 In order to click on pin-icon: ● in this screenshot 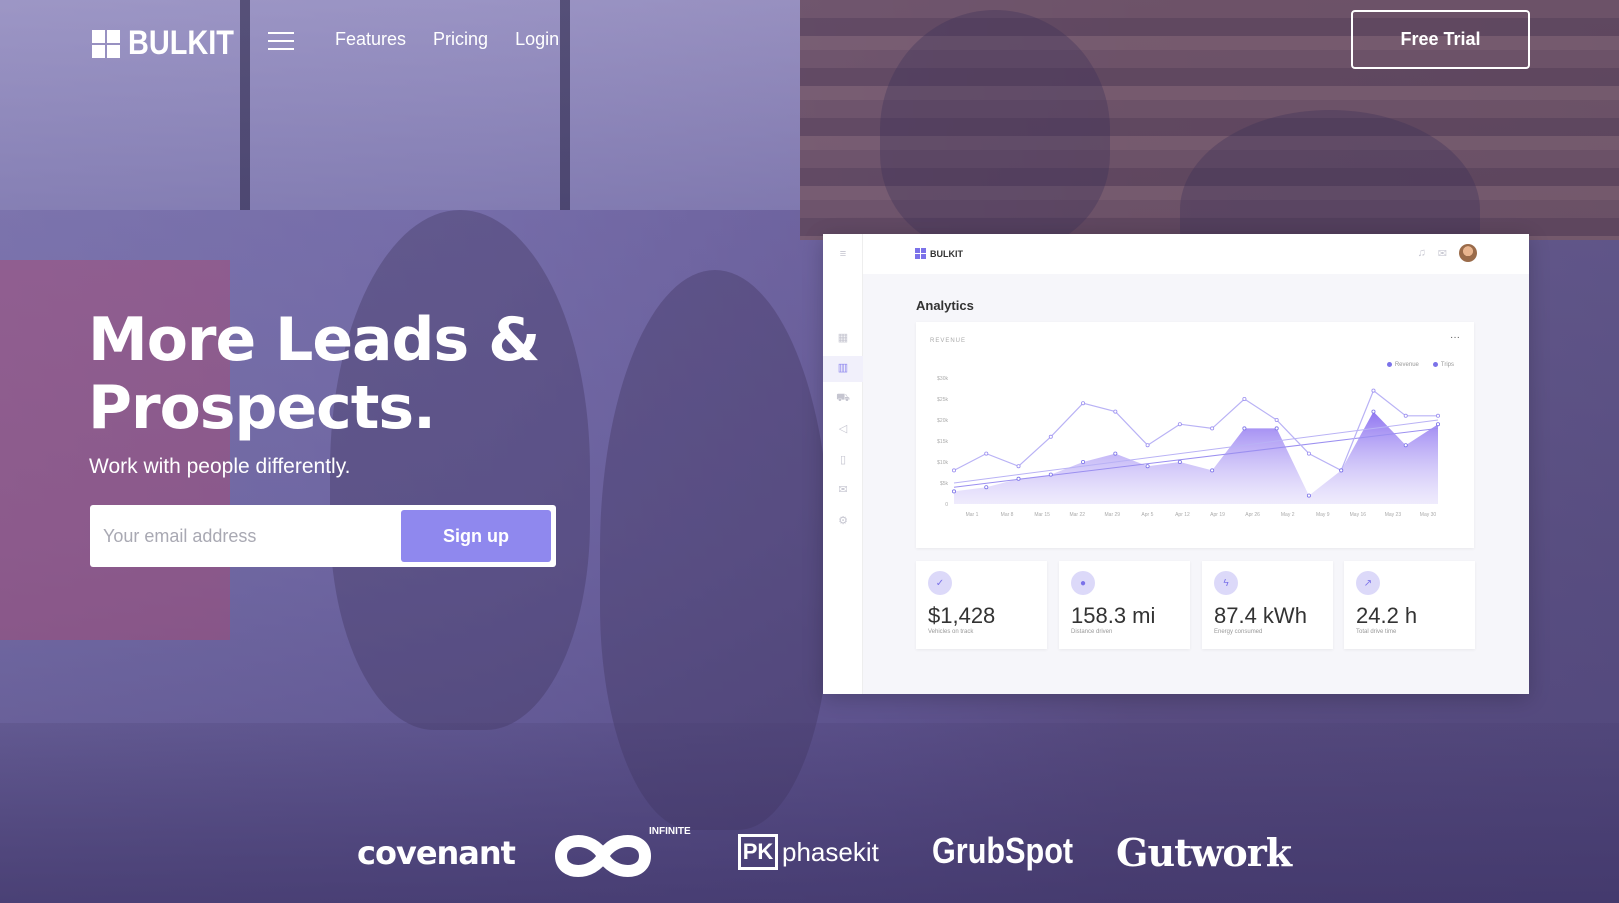, I will do `click(1083, 583)`.